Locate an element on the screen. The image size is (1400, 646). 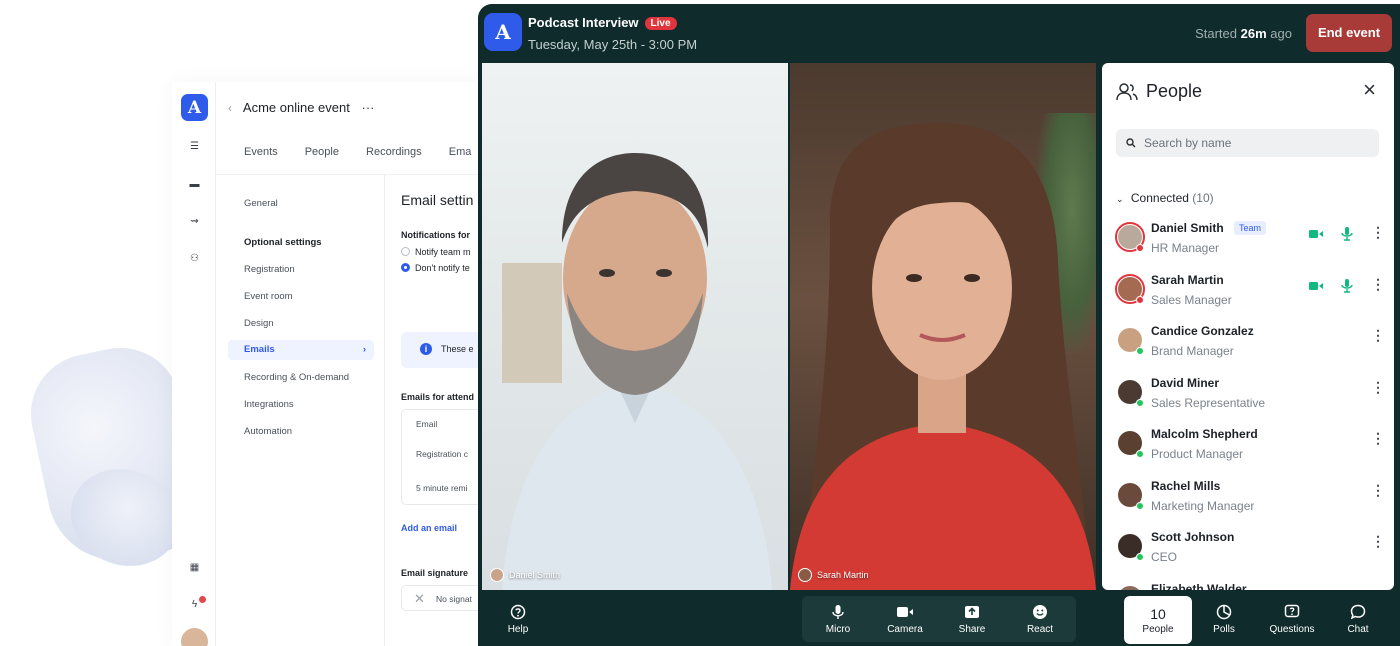
radio-selected-icon is located at coordinates (405, 267).